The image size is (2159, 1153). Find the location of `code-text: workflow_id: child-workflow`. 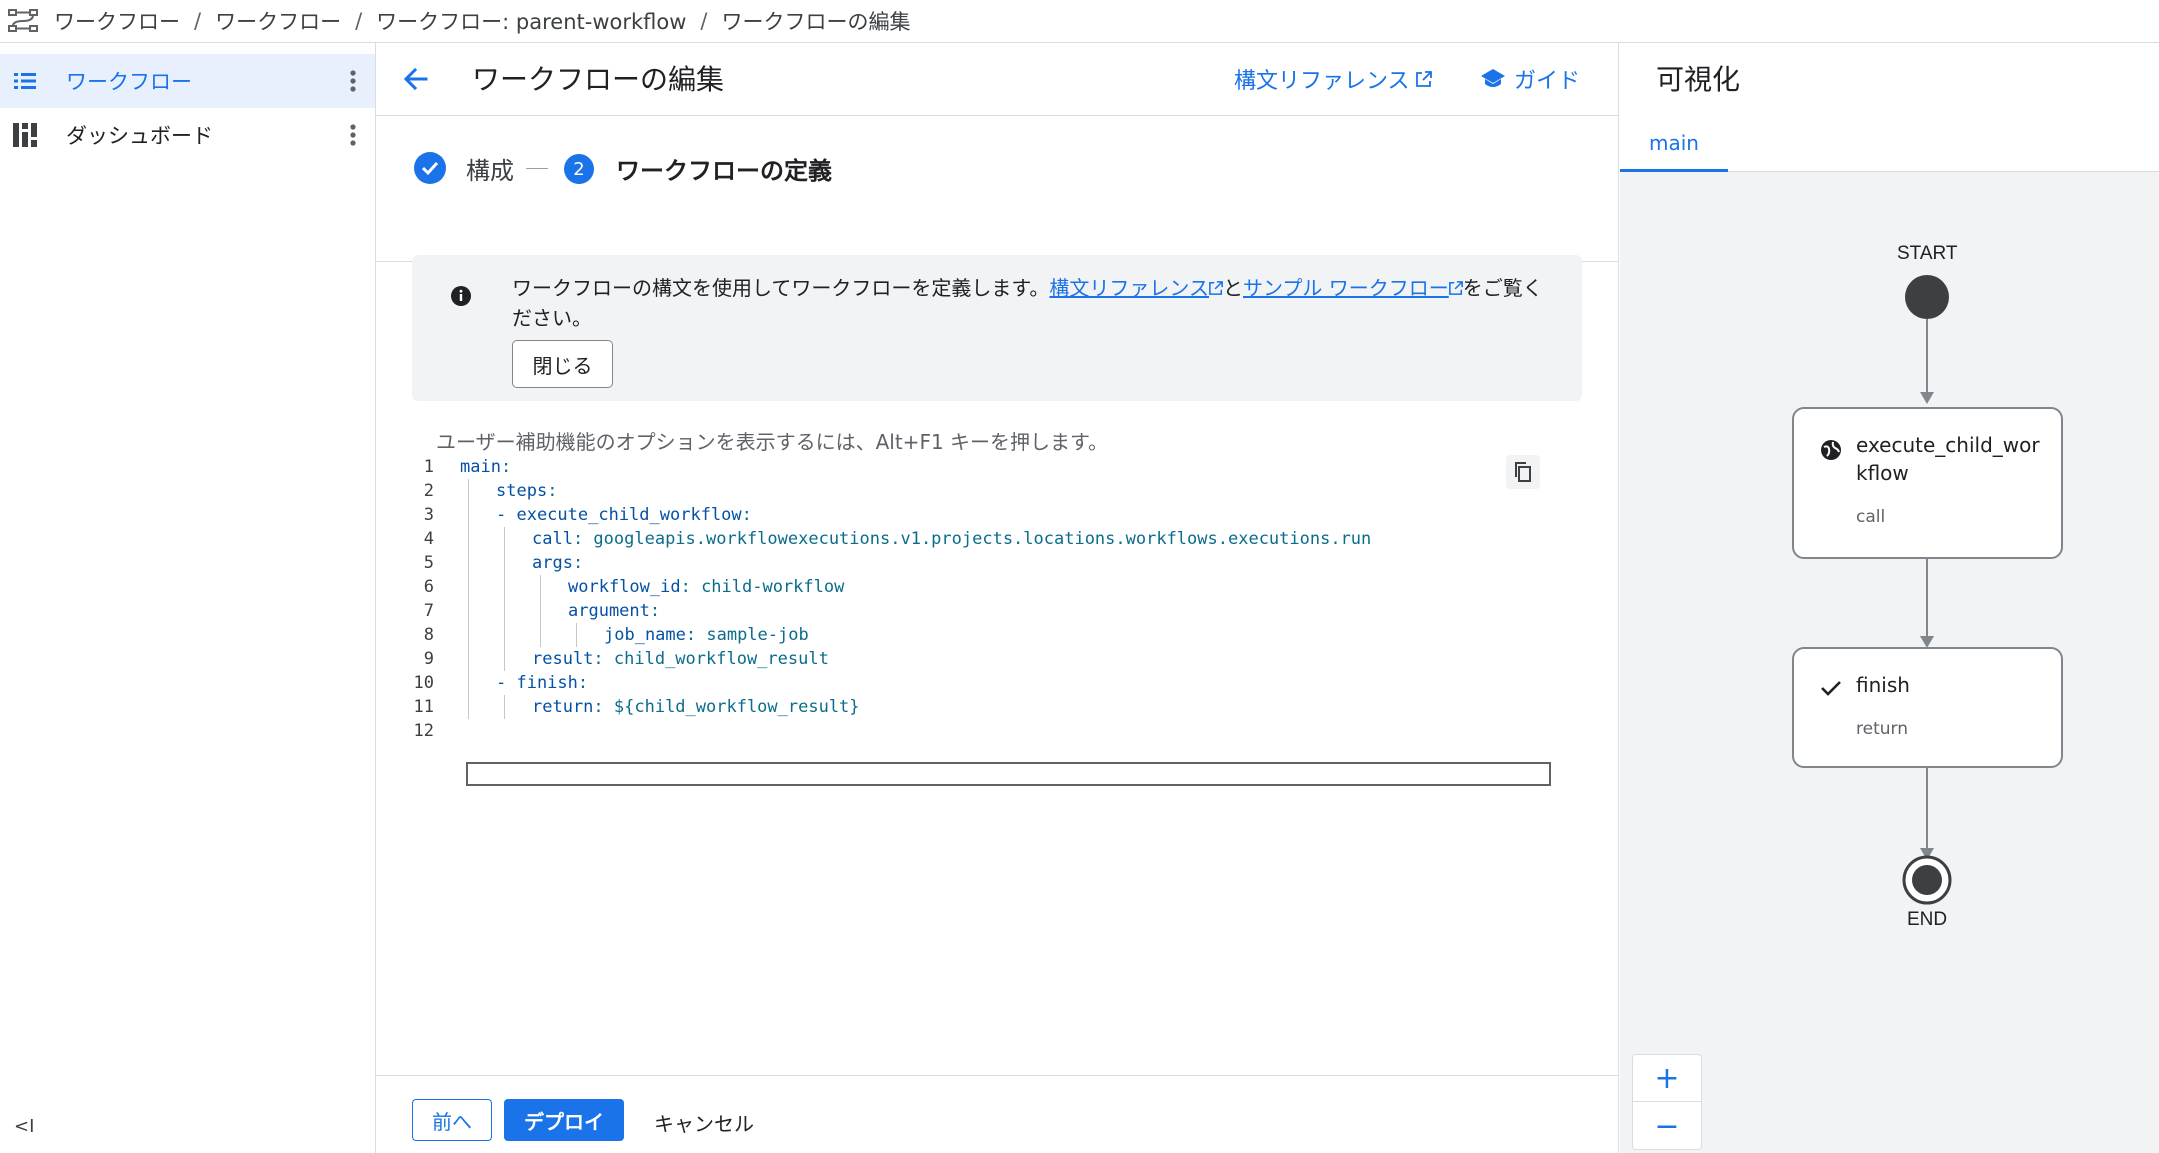

code-text: workflow_id: child-workflow is located at coordinates (706, 587).